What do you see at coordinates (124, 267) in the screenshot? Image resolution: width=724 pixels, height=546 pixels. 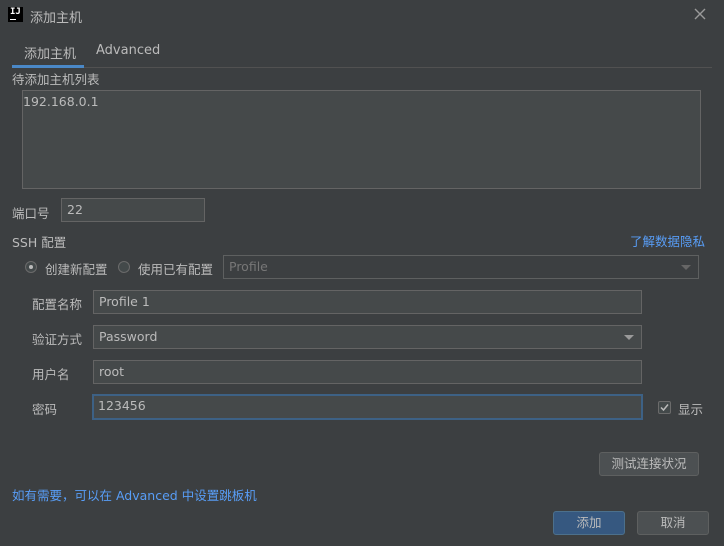 I see `radio-existing-config` at bounding box center [124, 267].